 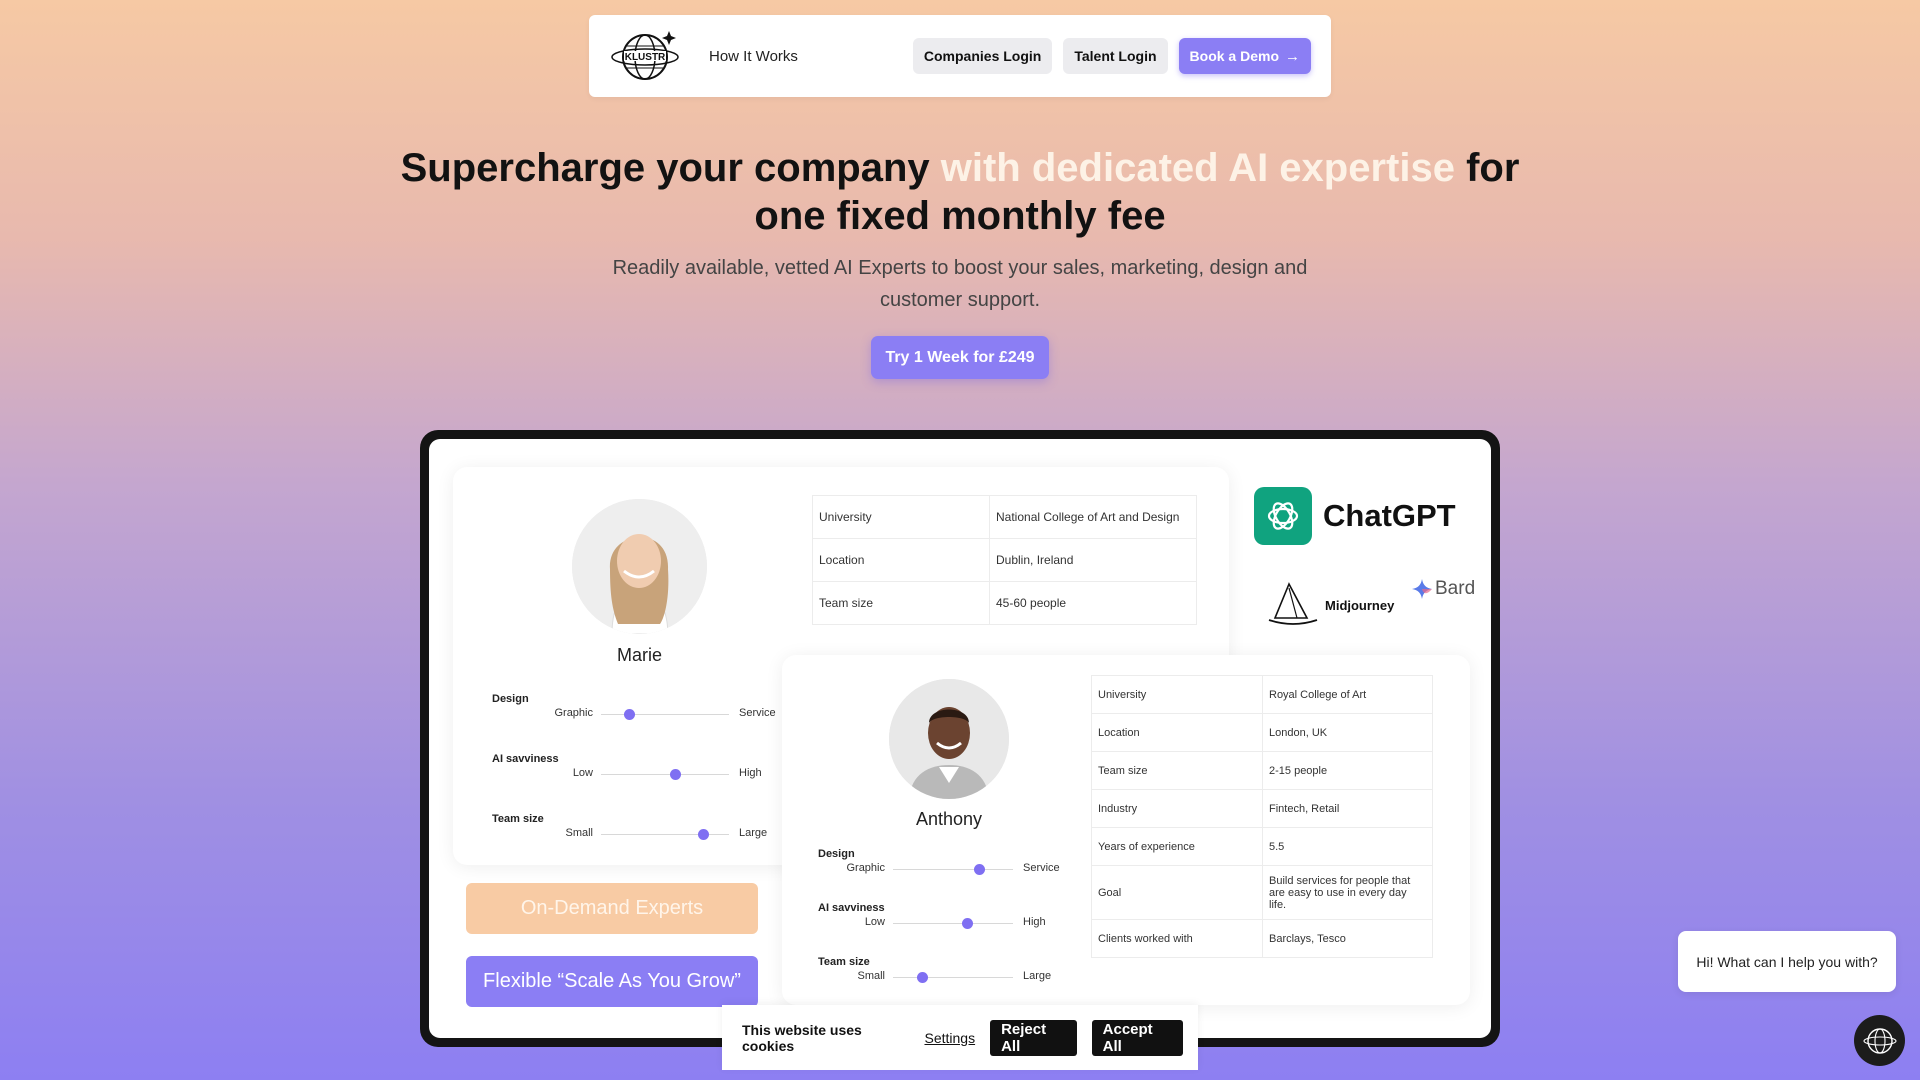 I want to click on nav-how-it-works: How It Works, so click(x=753, y=56).